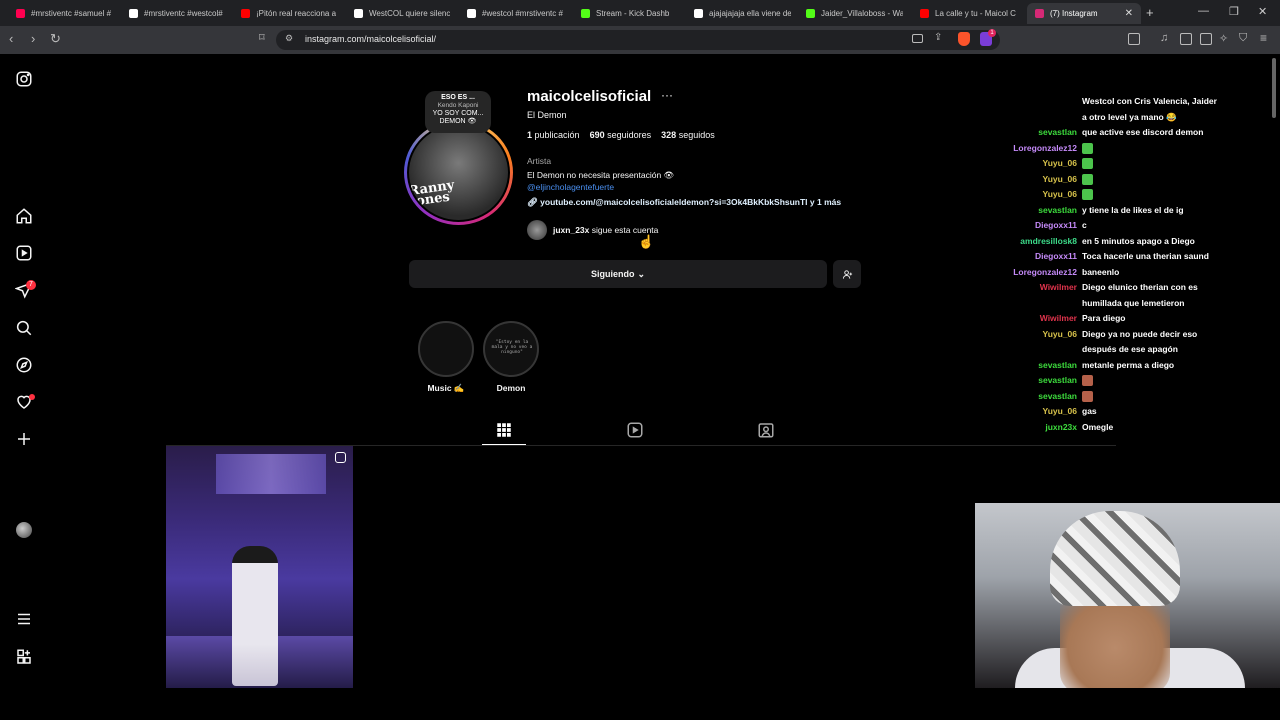 This screenshot has height=720, width=1280. What do you see at coordinates (589, 96) in the screenshot?
I see `profile-username: maicolcelisoficial` at bounding box center [589, 96].